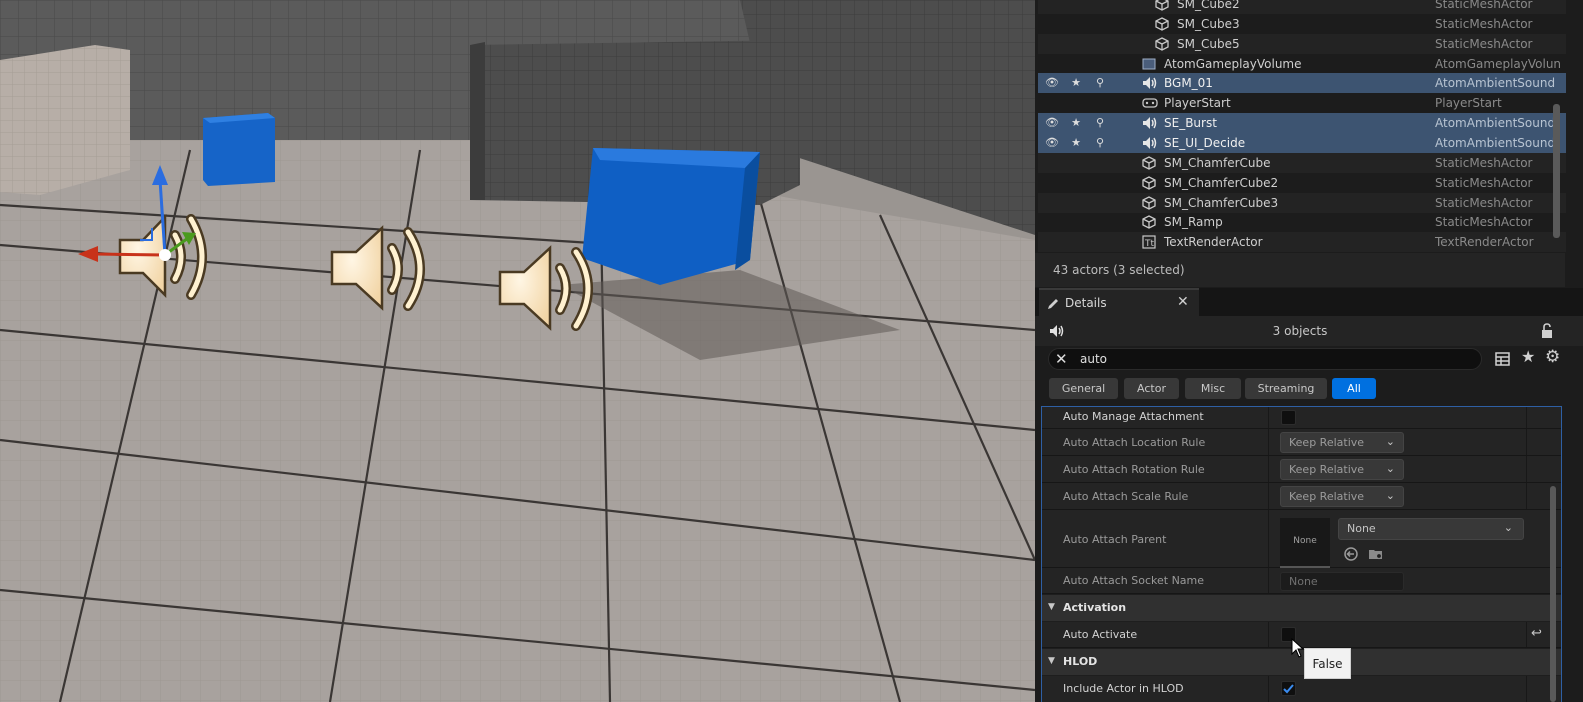 The image size is (1583, 702). I want to click on location-rule-dropdown: Keep Relative ⌄, so click(1342, 442).